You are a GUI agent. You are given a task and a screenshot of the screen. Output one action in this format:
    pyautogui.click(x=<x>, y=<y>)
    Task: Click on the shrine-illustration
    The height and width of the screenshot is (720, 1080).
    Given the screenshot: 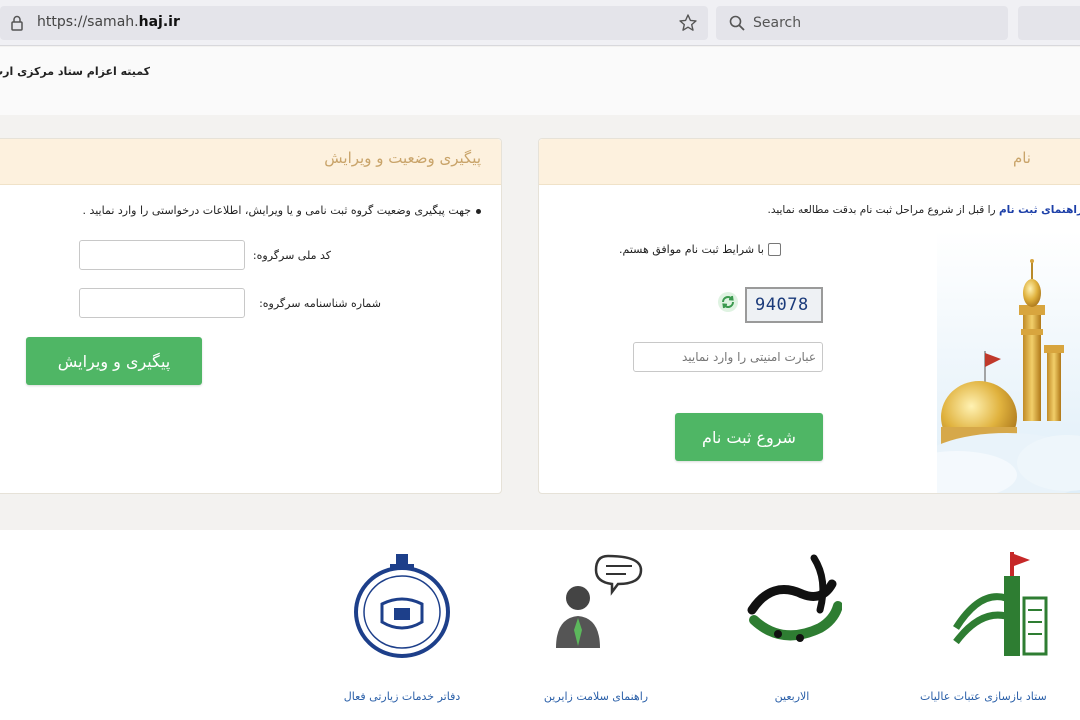 What is the action you would take?
    pyautogui.click(x=1008, y=362)
    